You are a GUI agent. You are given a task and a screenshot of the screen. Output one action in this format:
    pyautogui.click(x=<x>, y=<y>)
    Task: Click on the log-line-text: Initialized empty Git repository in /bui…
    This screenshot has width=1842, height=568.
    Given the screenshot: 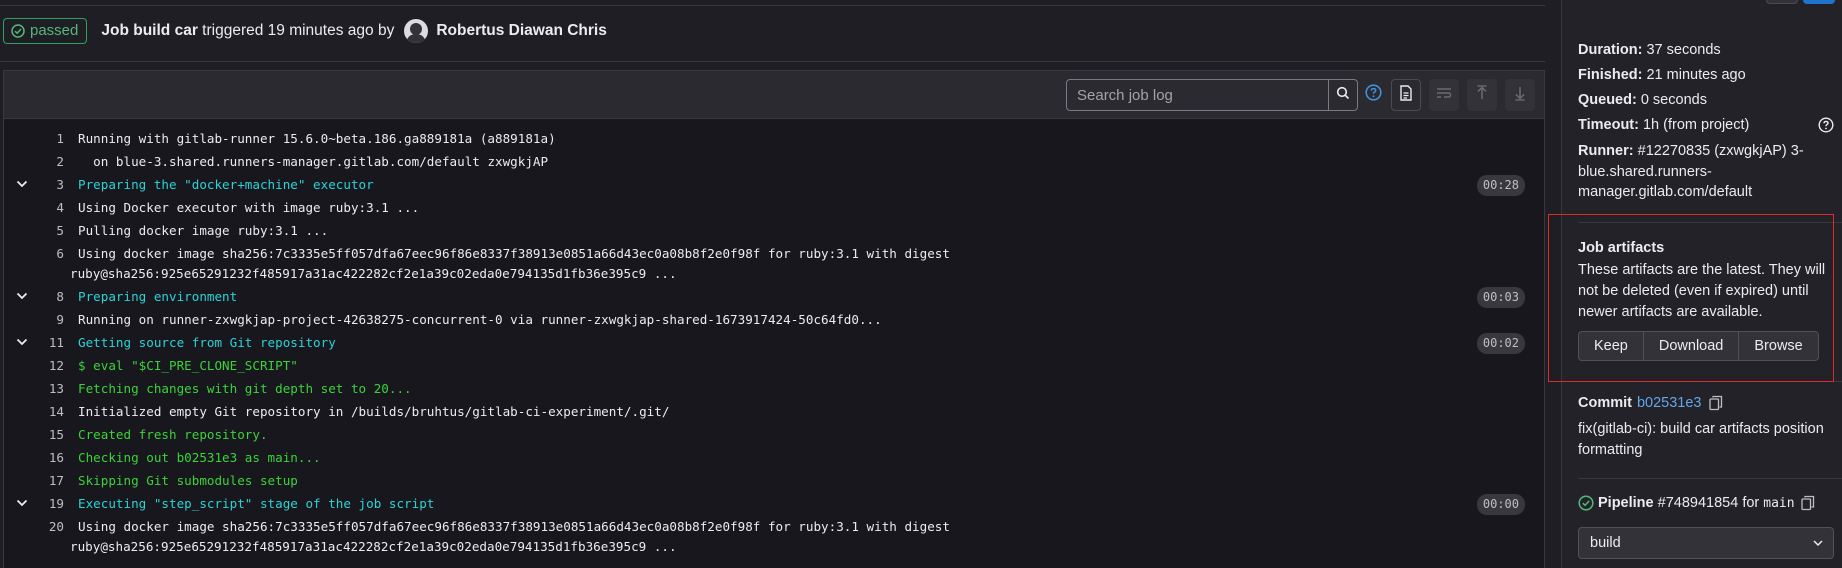 What is the action you would take?
    pyautogui.click(x=374, y=411)
    